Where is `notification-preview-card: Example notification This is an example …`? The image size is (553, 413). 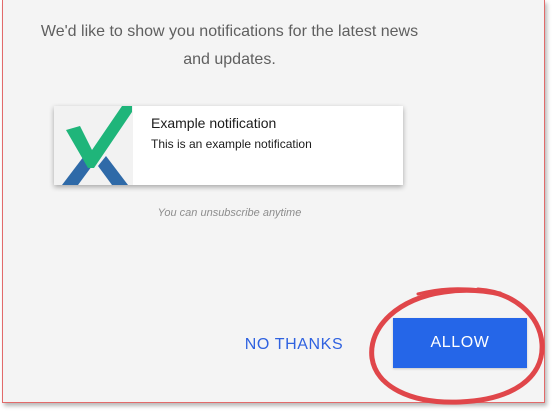
notification-preview-card: Example notification This is an example … is located at coordinates (228, 145).